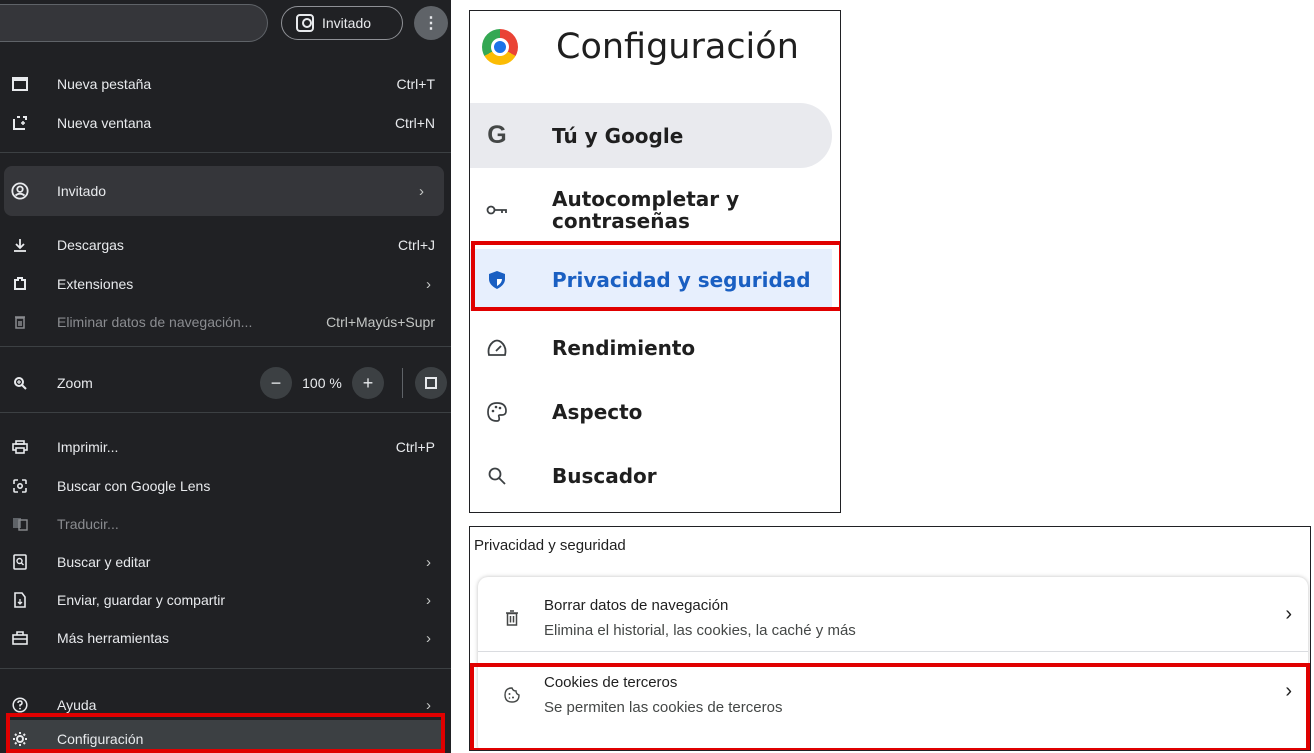  What do you see at coordinates (20, 524) in the screenshot?
I see `translate-icon` at bounding box center [20, 524].